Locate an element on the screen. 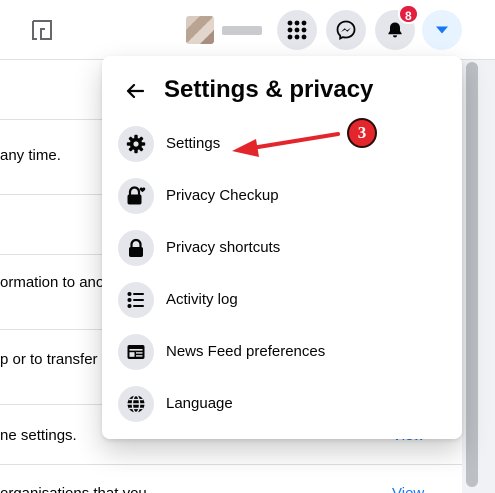  messenger-icon is located at coordinates (346, 30).